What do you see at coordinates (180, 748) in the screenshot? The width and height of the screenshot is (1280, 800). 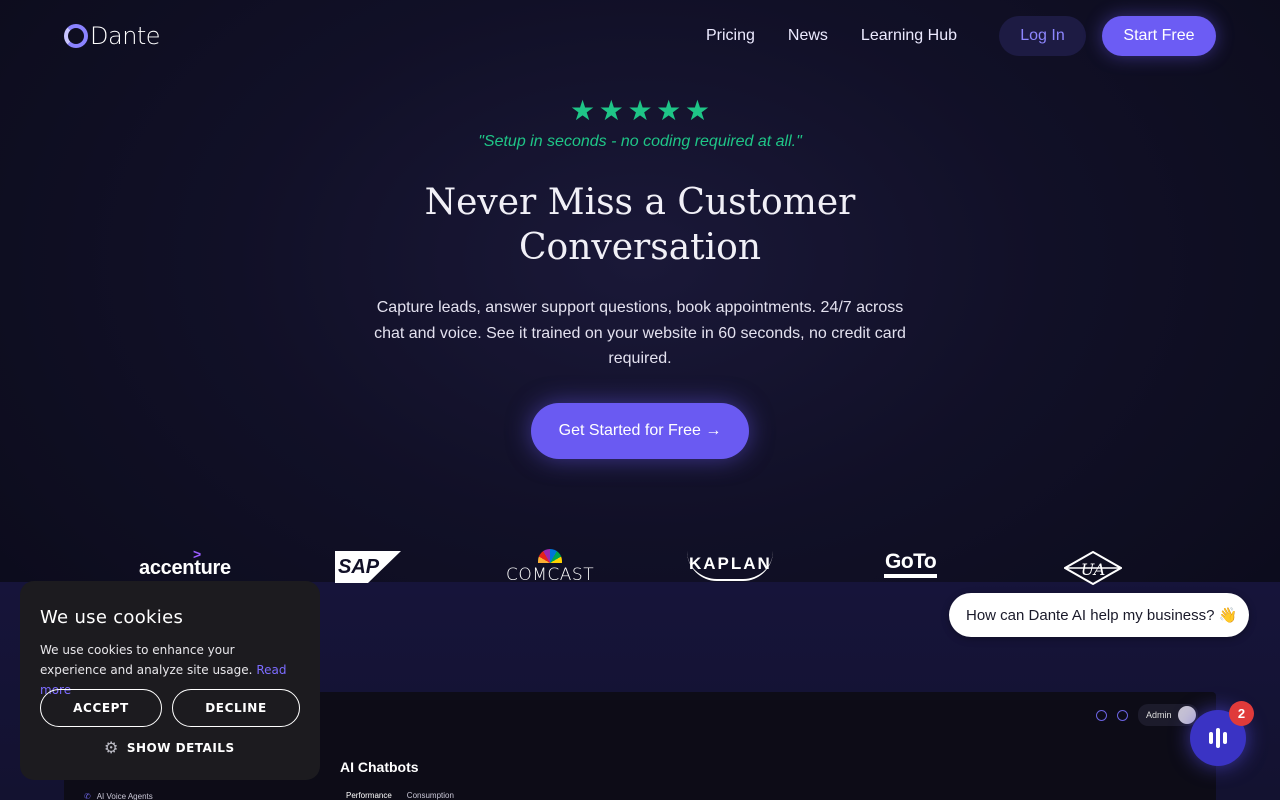 I see `show-details-label: SHOW DETAILS` at bounding box center [180, 748].